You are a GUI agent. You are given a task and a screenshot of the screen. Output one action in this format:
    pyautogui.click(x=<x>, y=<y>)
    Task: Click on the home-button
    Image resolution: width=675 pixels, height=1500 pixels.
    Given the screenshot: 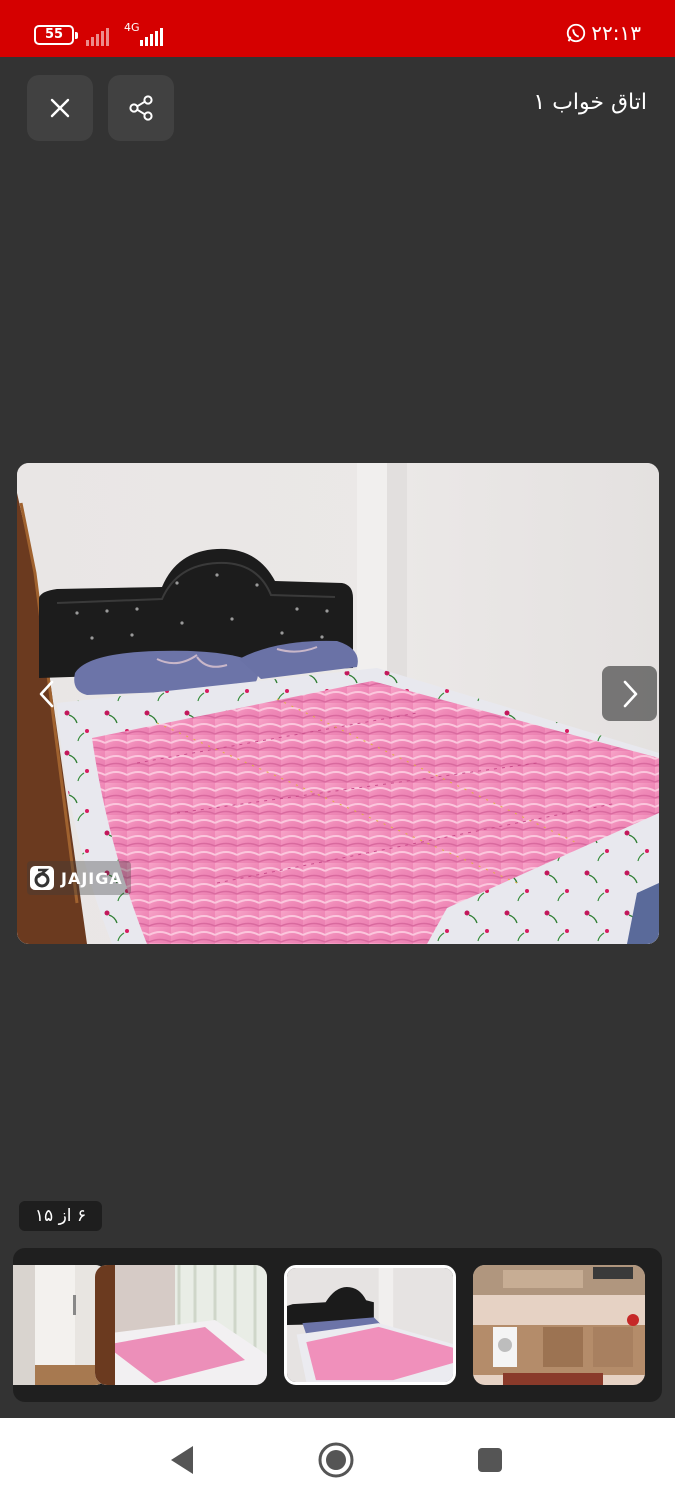 What is the action you would take?
    pyautogui.click(x=336, y=1460)
    